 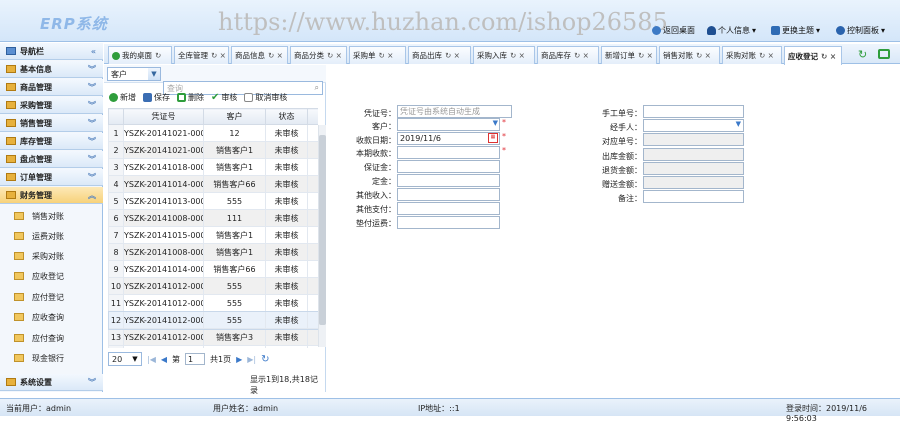 What do you see at coordinates (134, 74) in the screenshot?
I see `filter-field-select: 客户 ▼` at bounding box center [134, 74].